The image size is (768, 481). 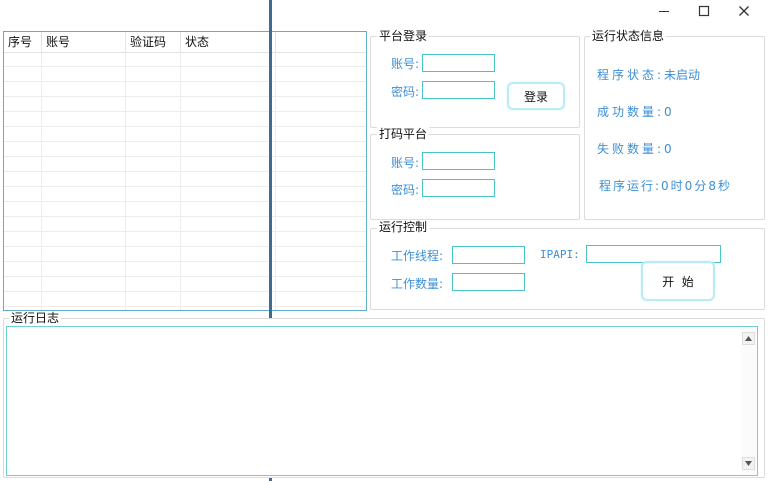 I want to click on scroll-down-button, so click(x=748, y=463).